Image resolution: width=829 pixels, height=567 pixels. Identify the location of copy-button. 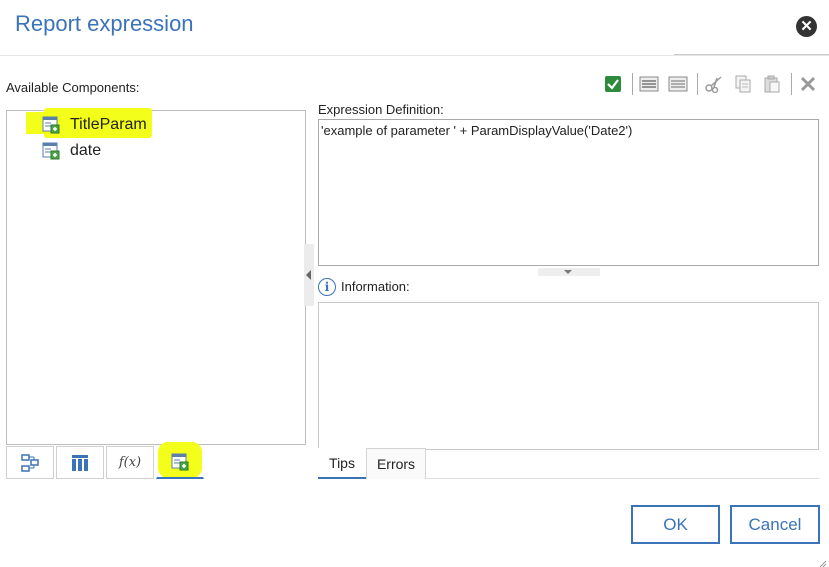
(743, 84).